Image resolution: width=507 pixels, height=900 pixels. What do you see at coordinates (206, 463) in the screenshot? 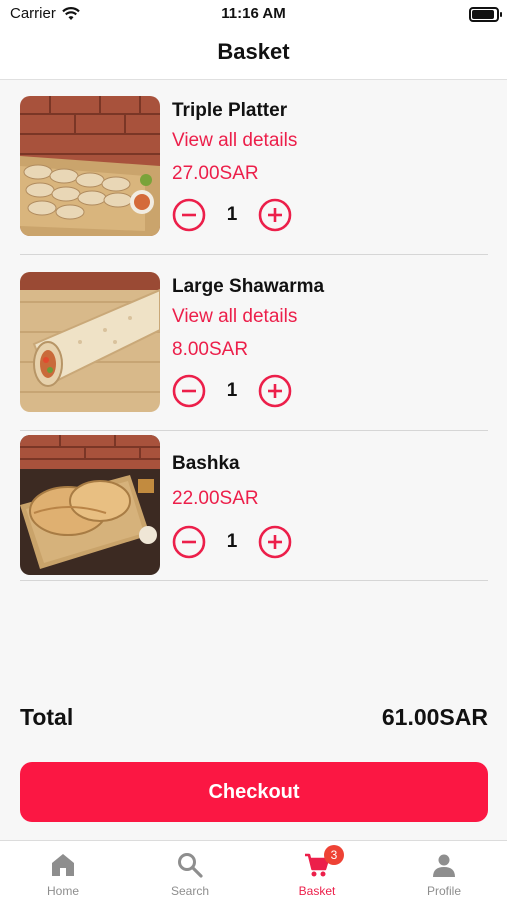
I see `item-name: Bashka` at bounding box center [206, 463].